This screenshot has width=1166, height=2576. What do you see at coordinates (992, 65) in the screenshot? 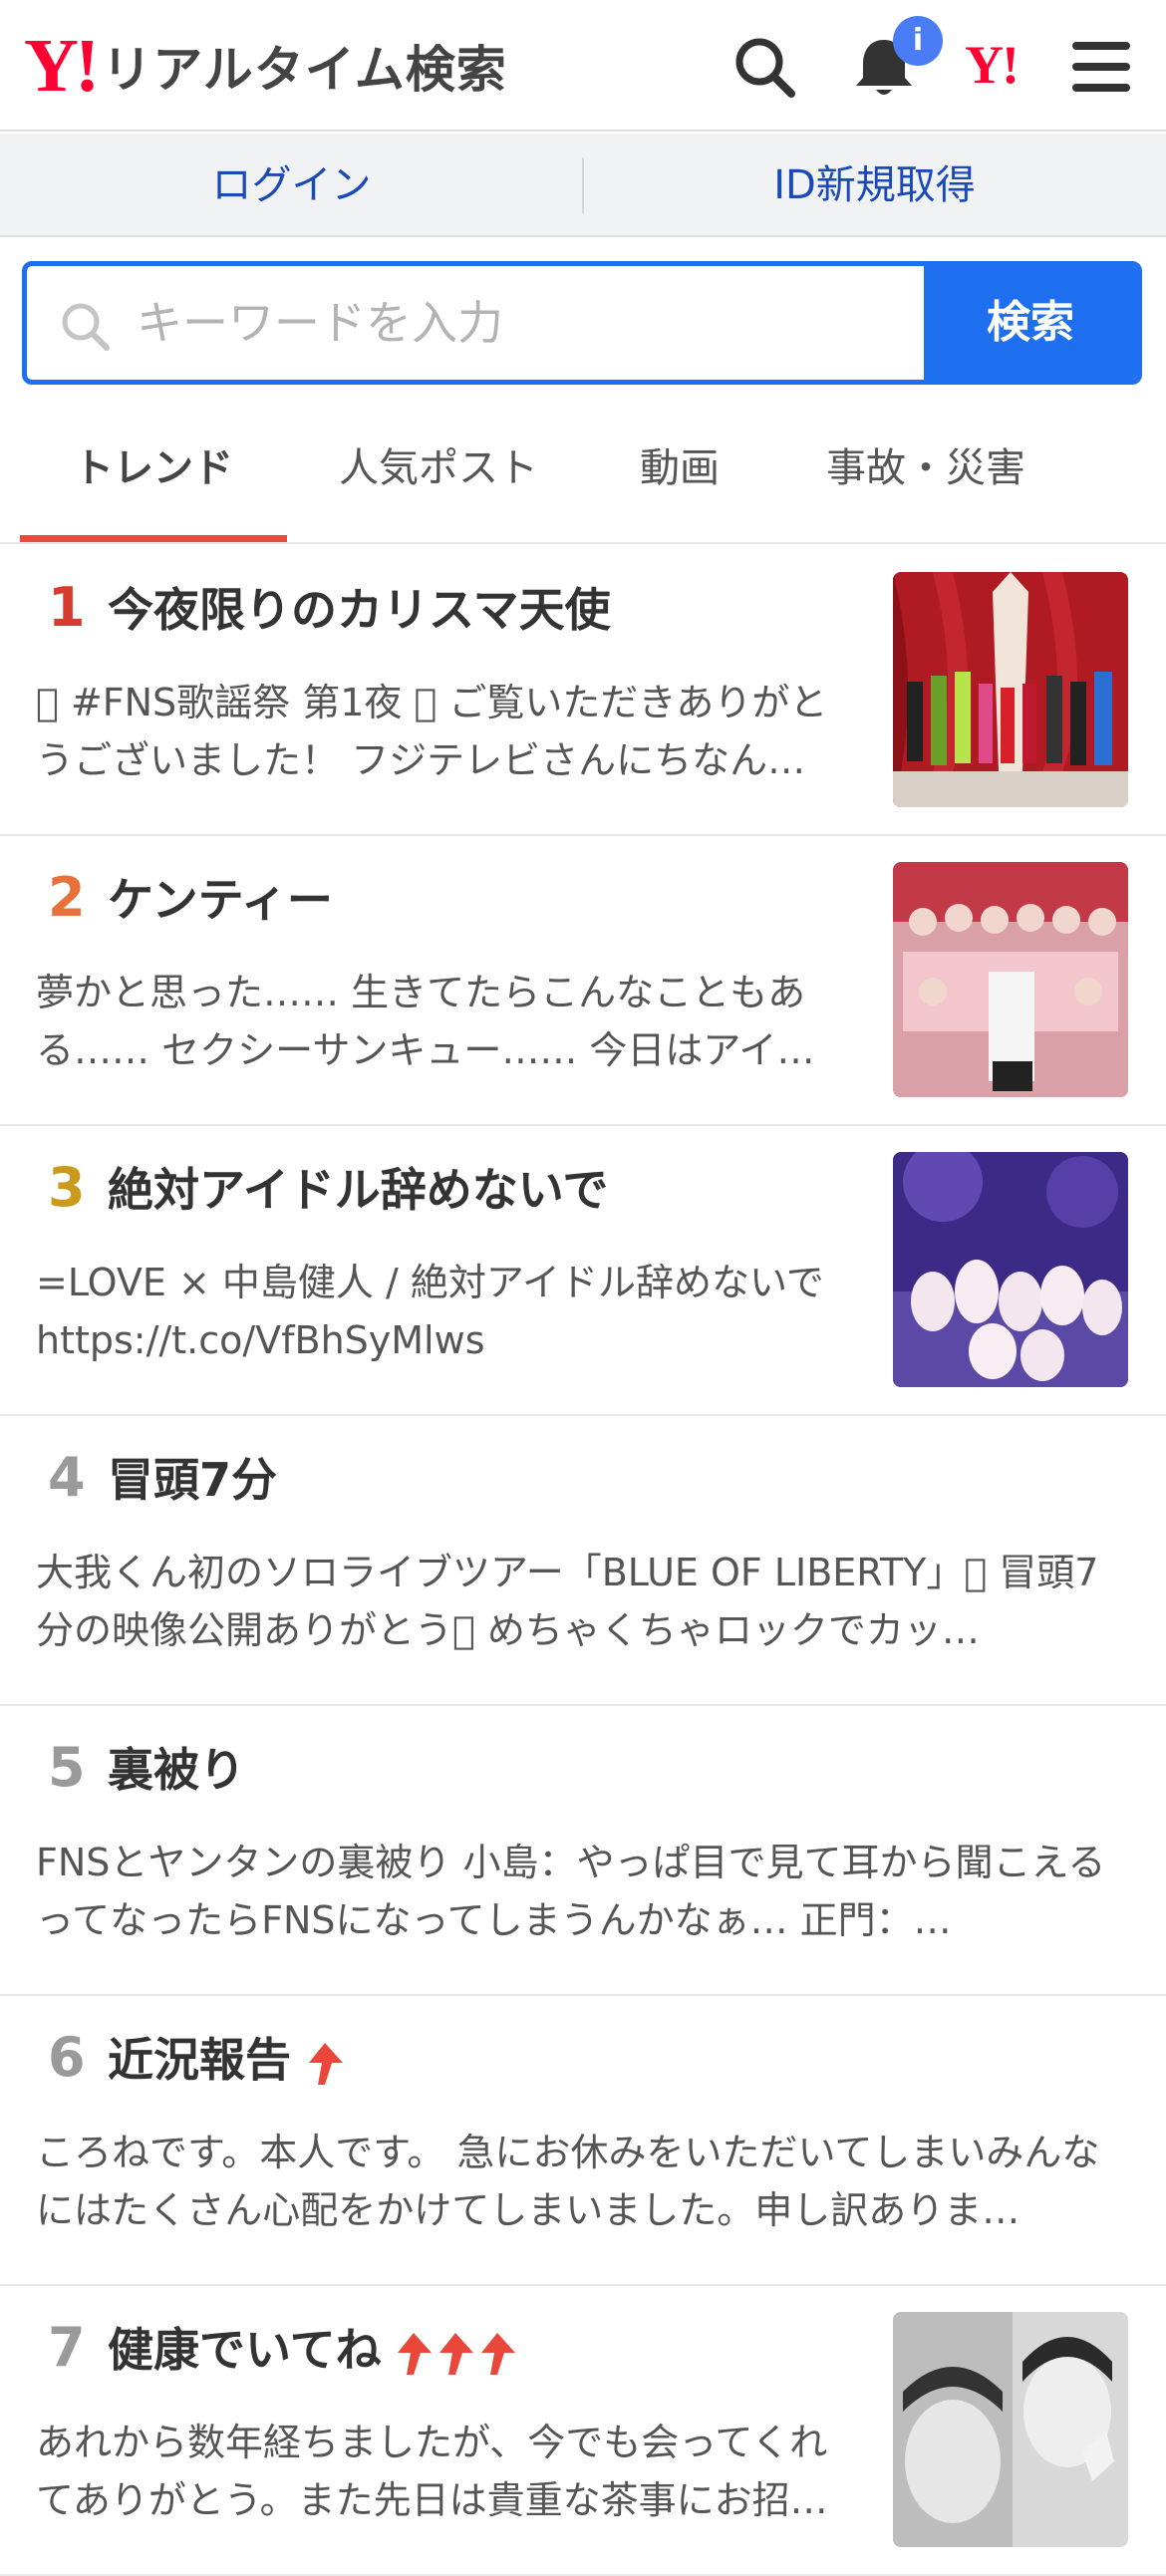
I see `yahoo-japan-icon: Y!` at bounding box center [992, 65].